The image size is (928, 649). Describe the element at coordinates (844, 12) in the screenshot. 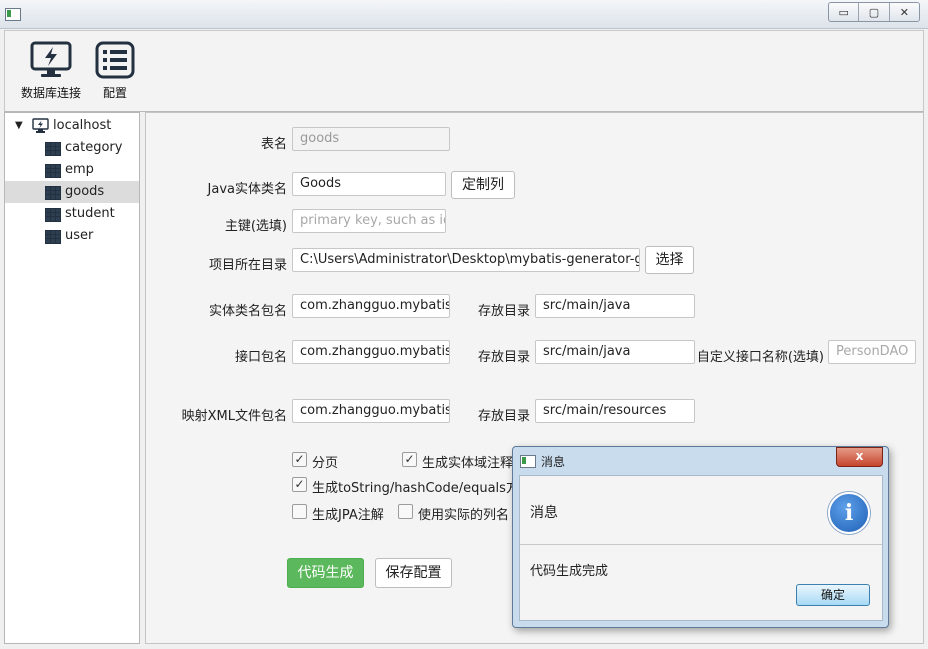

I see `minimize-button: ▭` at that location.